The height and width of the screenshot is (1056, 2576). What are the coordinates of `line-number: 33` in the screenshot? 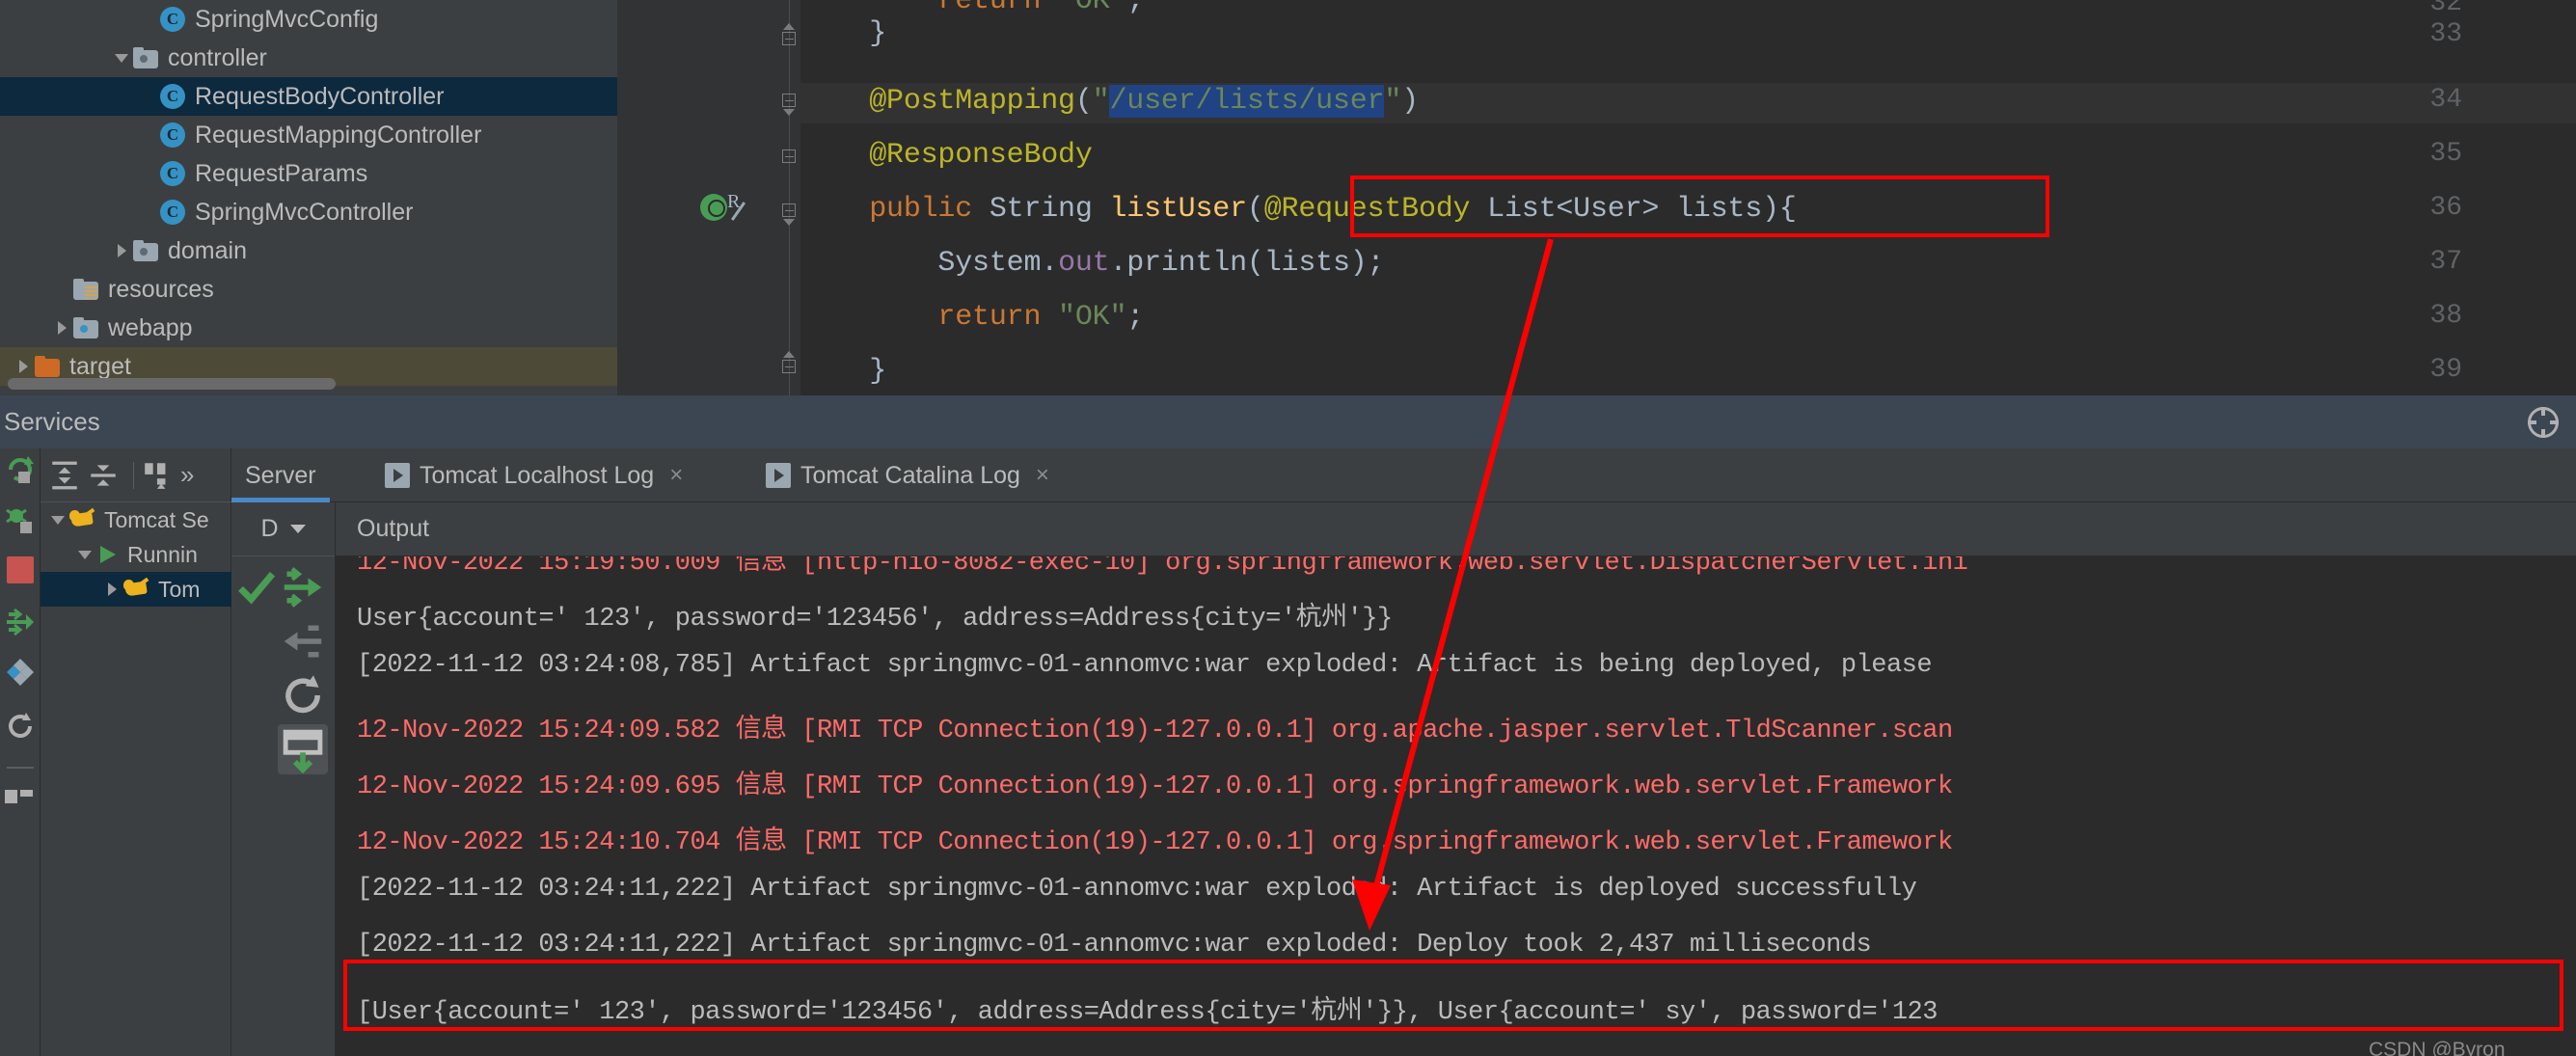 It's located at (2445, 34).